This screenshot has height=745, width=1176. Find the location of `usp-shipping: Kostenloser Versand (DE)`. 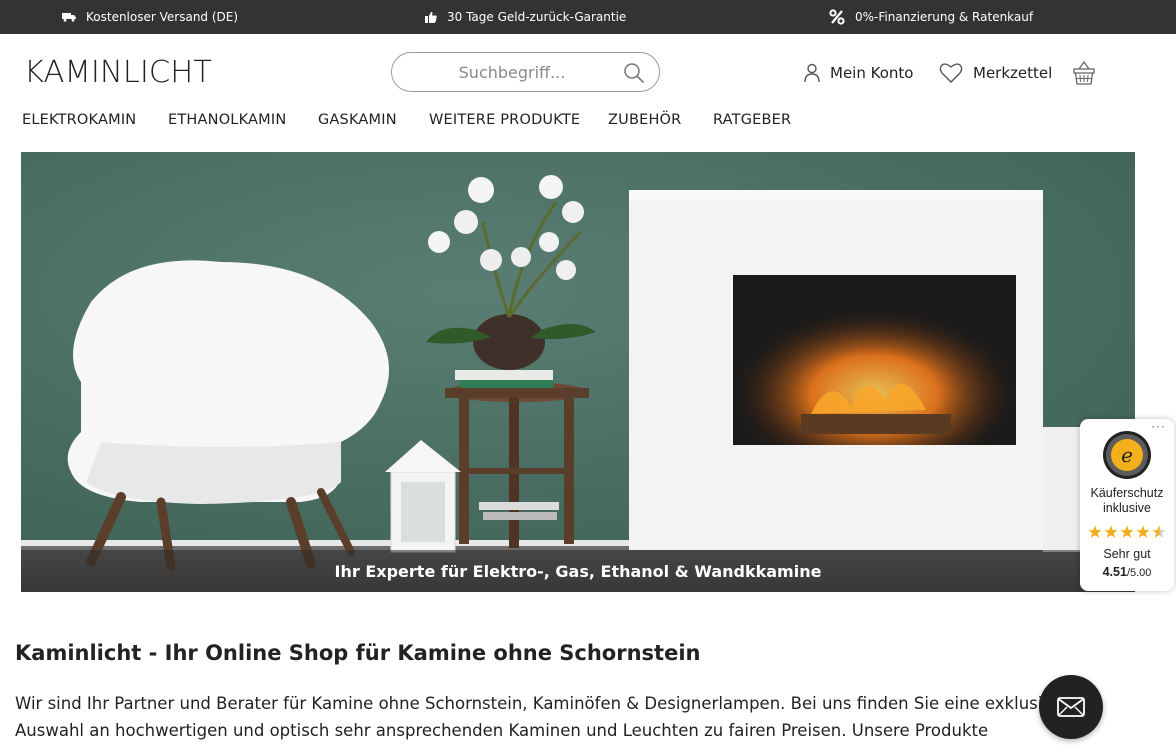

usp-shipping: Kostenloser Versand (DE) is located at coordinates (150, 17).